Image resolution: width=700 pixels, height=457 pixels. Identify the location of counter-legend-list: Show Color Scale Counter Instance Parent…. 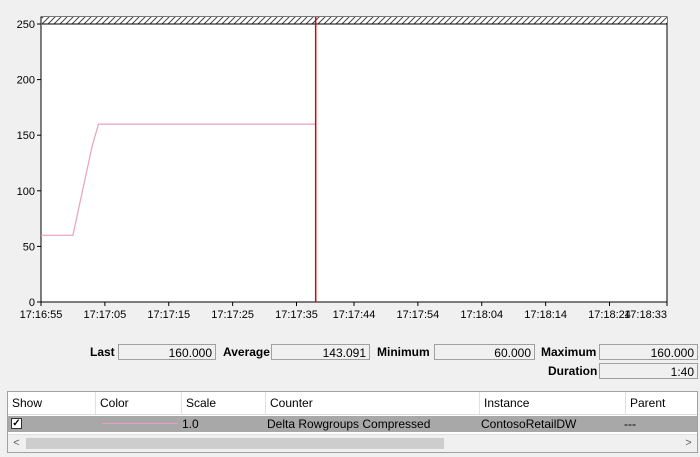
(352, 422).